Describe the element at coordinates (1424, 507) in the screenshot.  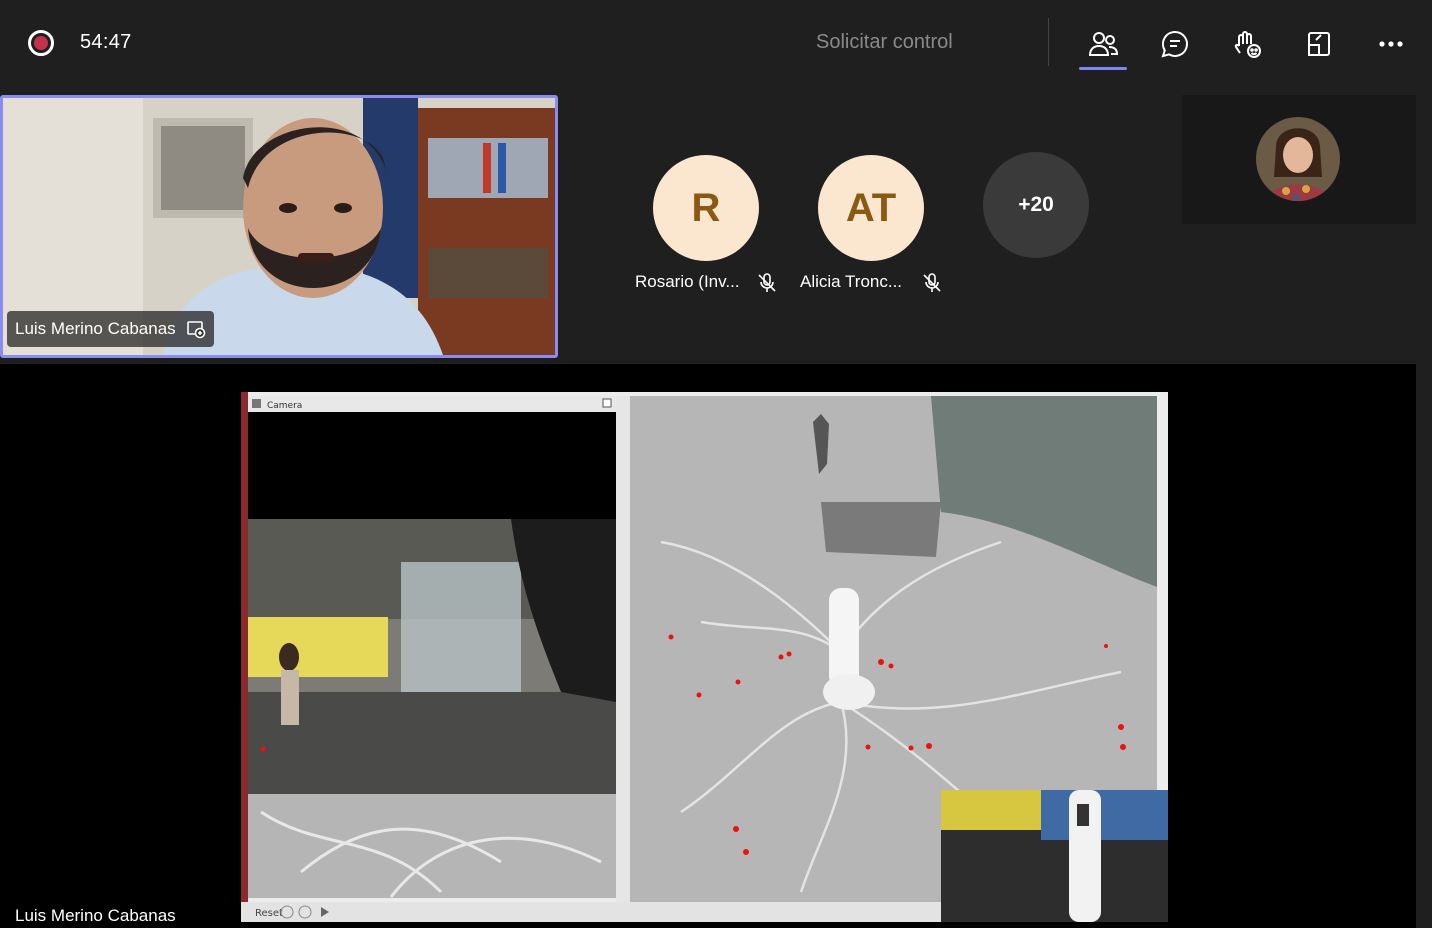
I see `window-edge` at that location.